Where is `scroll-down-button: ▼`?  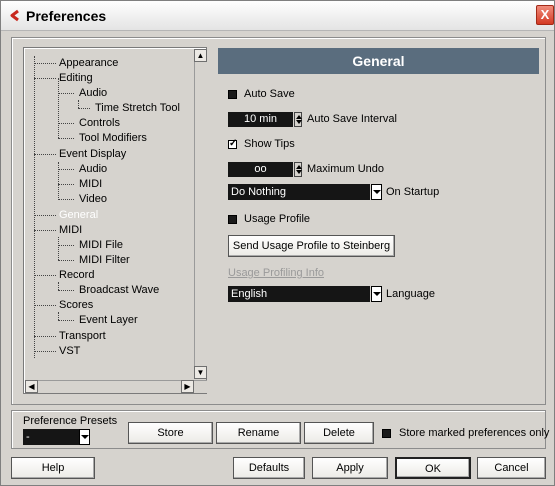 scroll-down-button: ▼ is located at coordinates (200, 372).